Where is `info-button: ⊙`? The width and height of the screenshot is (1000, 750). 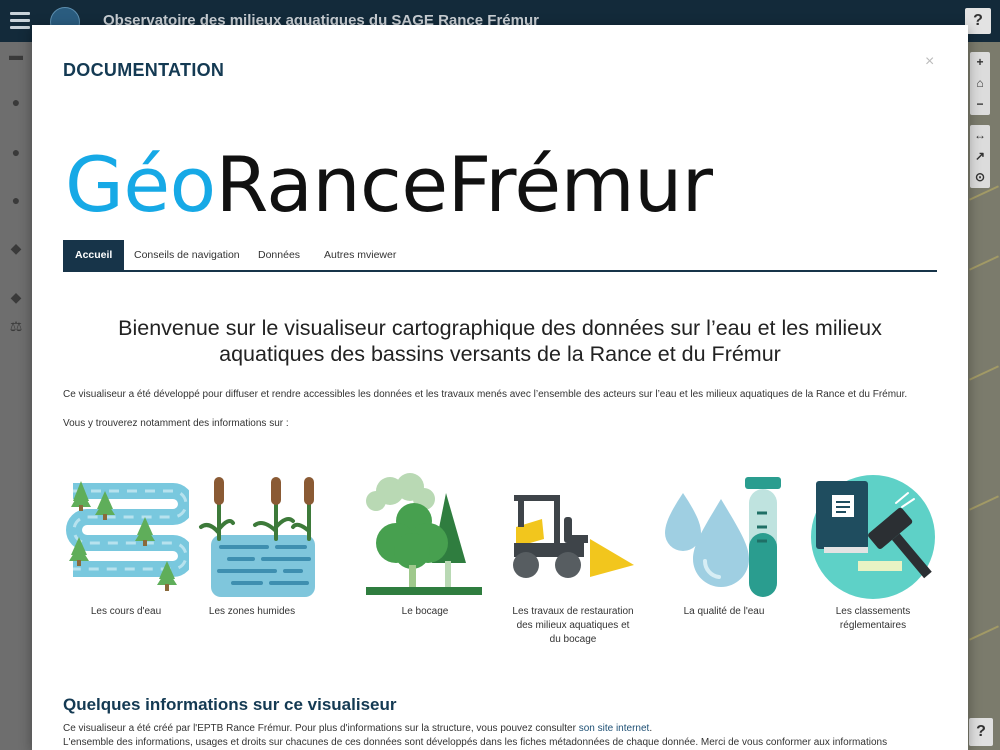
info-button: ⊙ is located at coordinates (980, 177).